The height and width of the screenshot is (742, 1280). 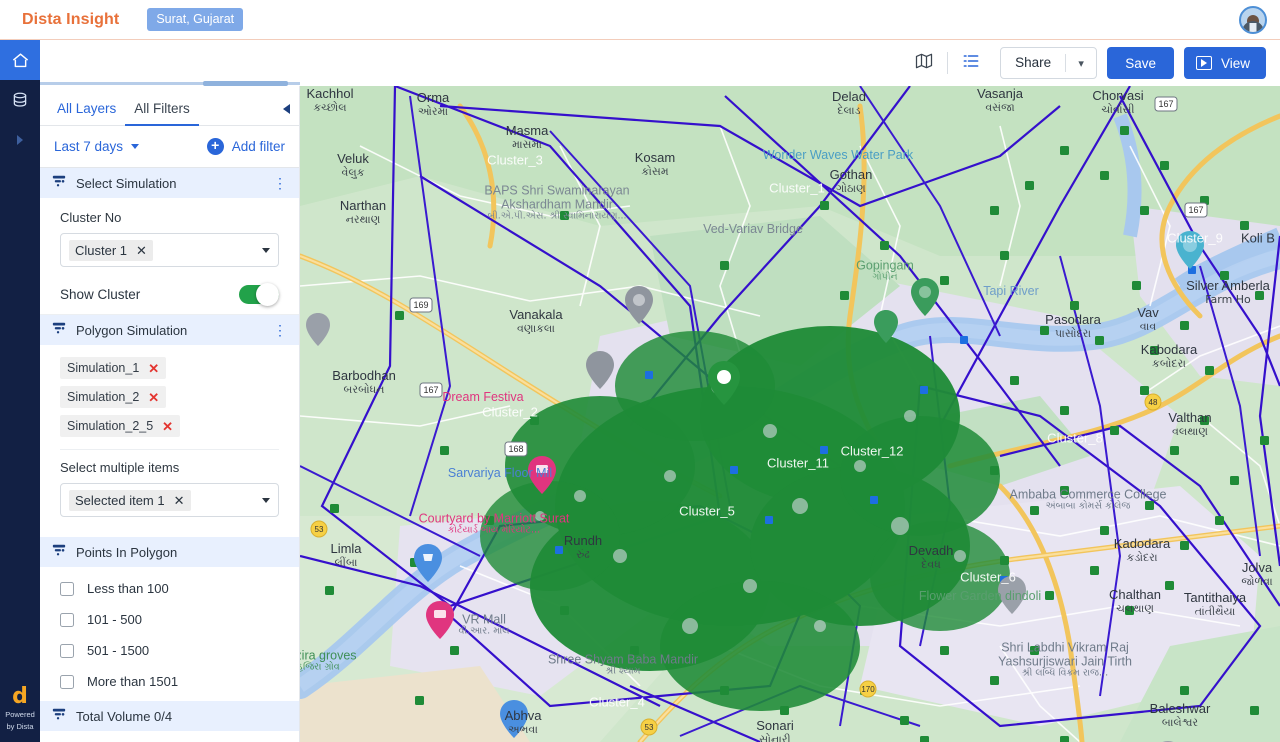 What do you see at coordinates (868, 689) in the screenshot?
I see `svg-text: 170` at bounding box center [868, 689].